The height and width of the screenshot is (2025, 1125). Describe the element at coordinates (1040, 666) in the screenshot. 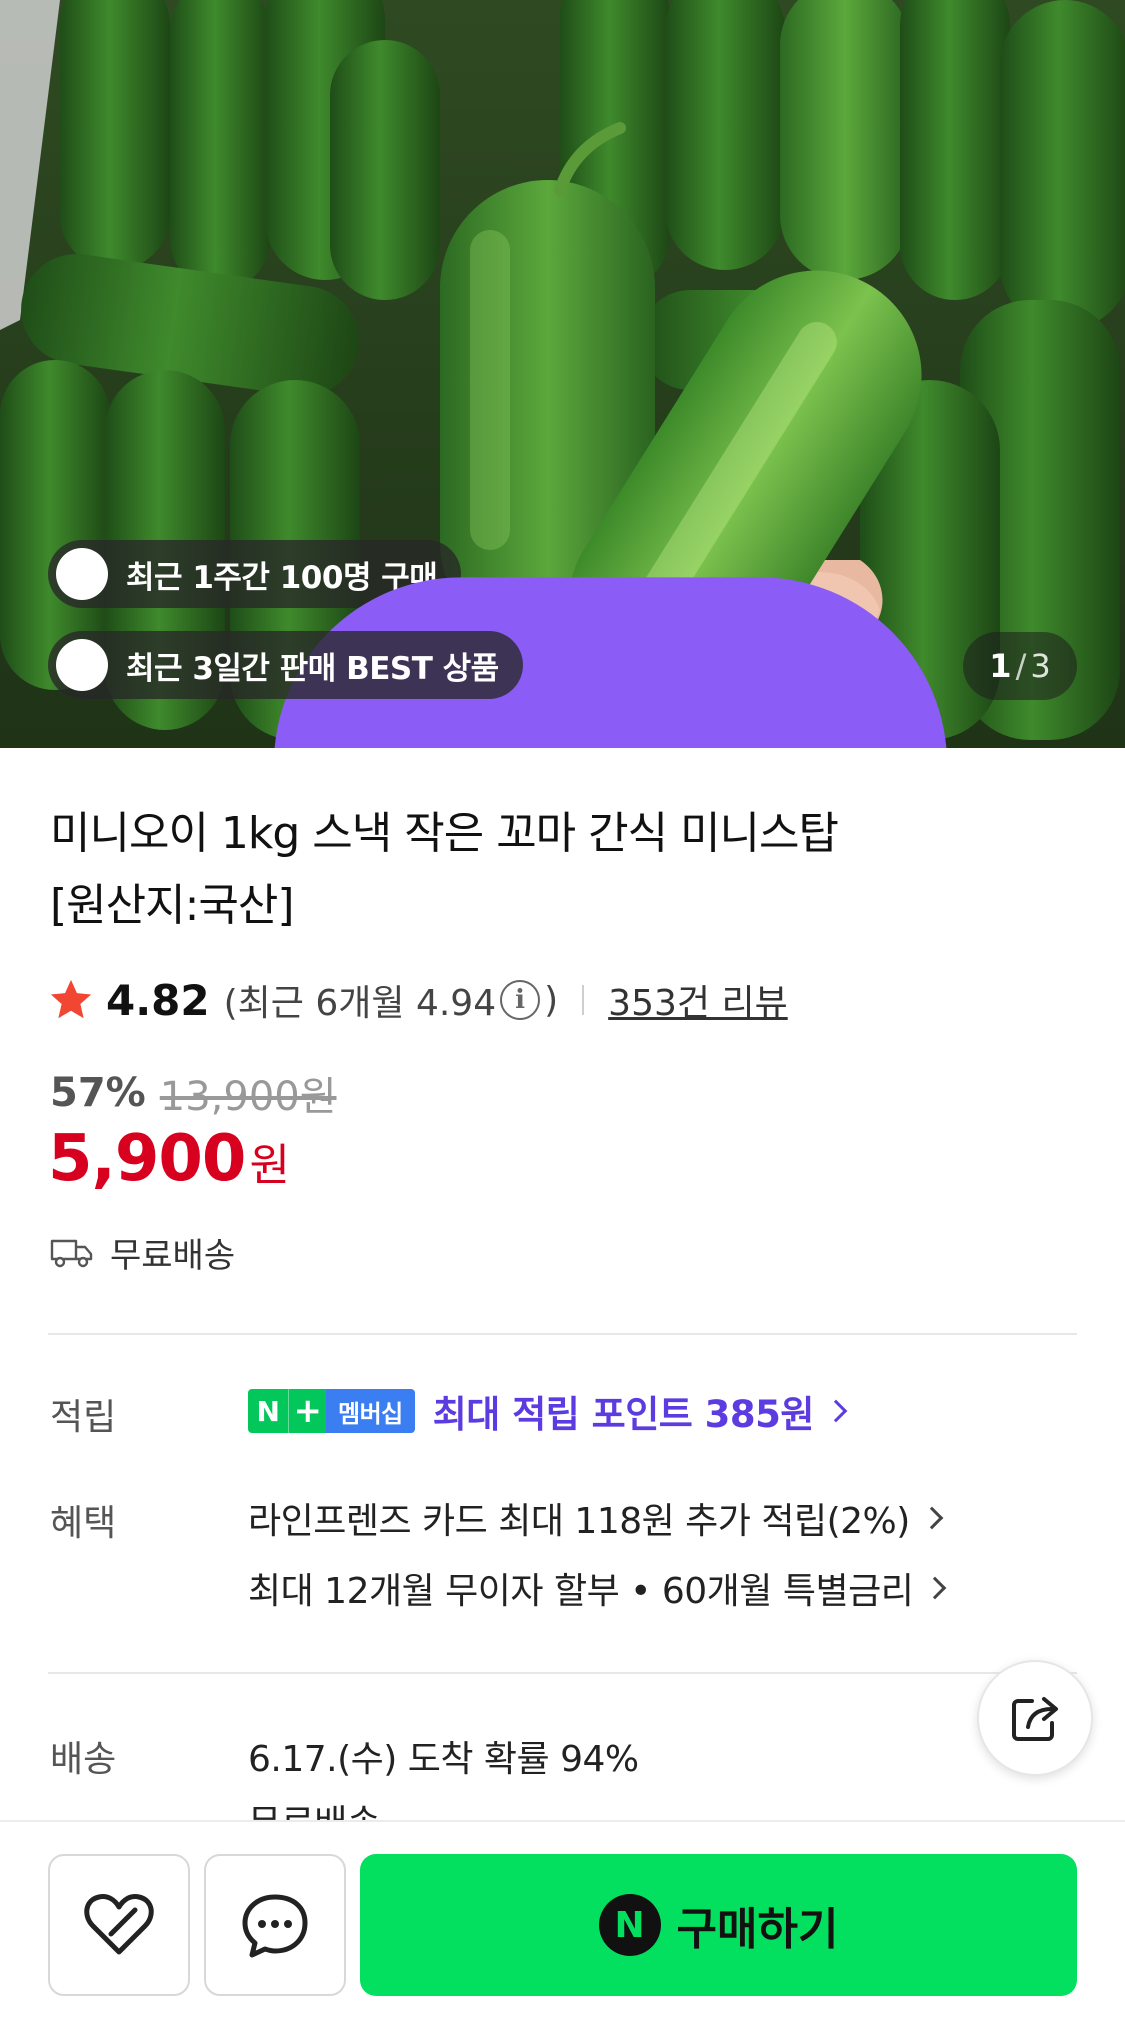

I see `image-counter-total: 3` at that location.